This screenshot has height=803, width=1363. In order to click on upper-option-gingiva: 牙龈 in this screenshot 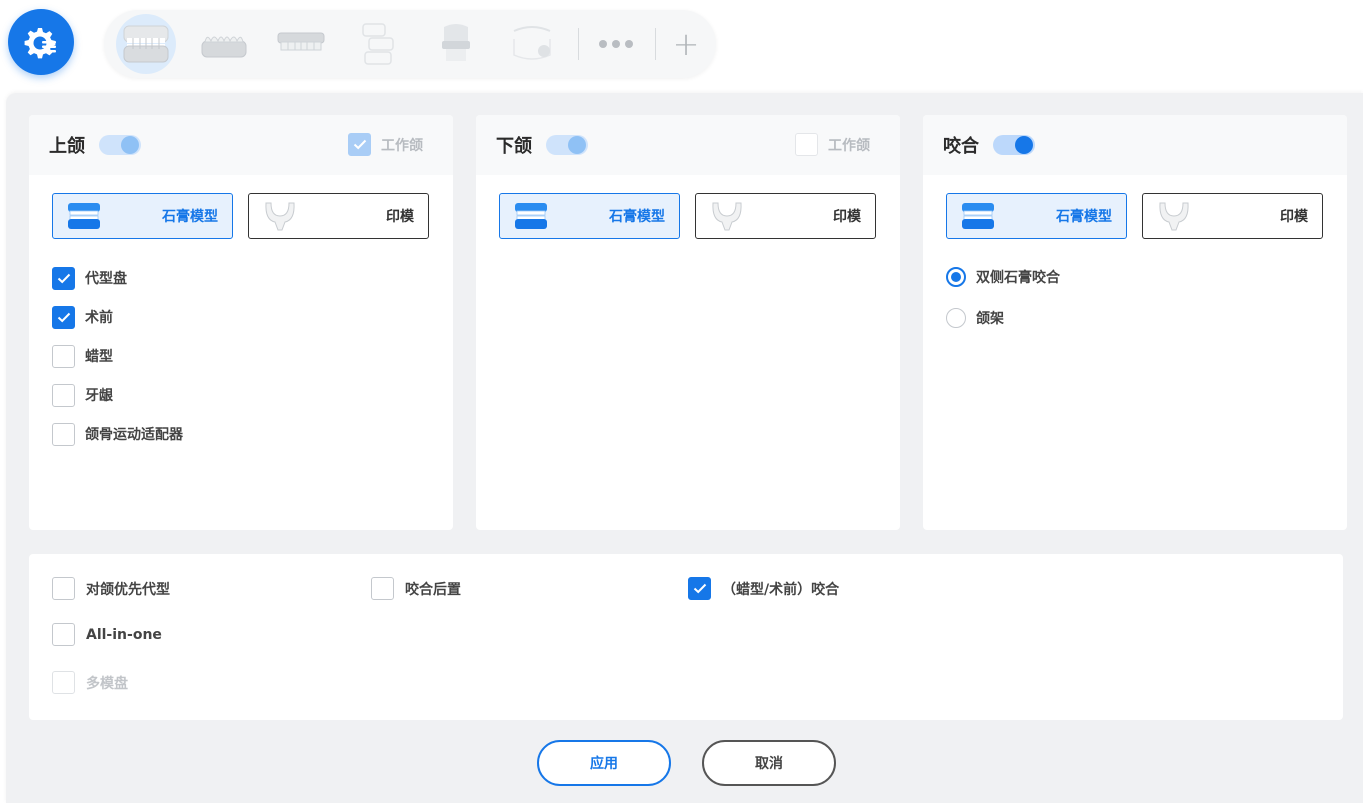, I will do `click(252, 395)`.